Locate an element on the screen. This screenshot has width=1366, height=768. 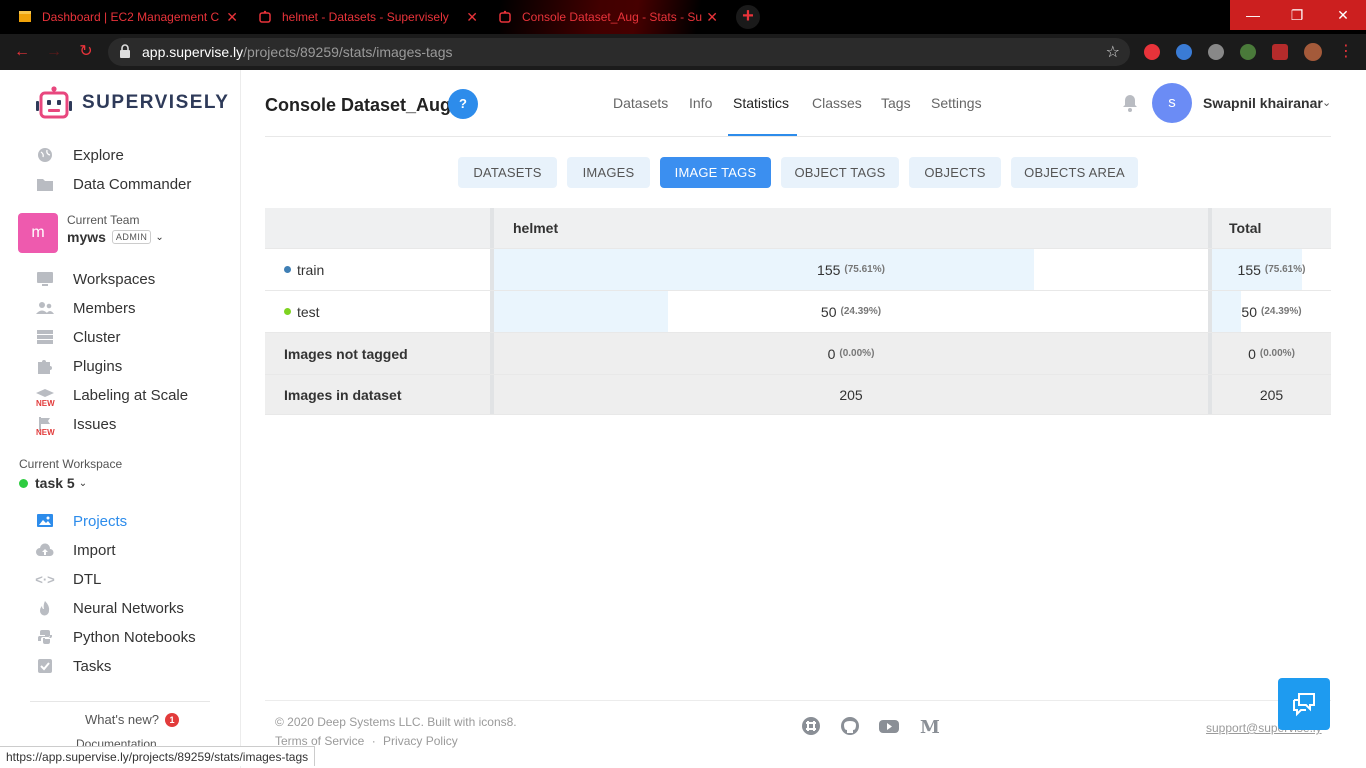
whats-new-link: What's new? 1 is located at coordinates (132, 719).